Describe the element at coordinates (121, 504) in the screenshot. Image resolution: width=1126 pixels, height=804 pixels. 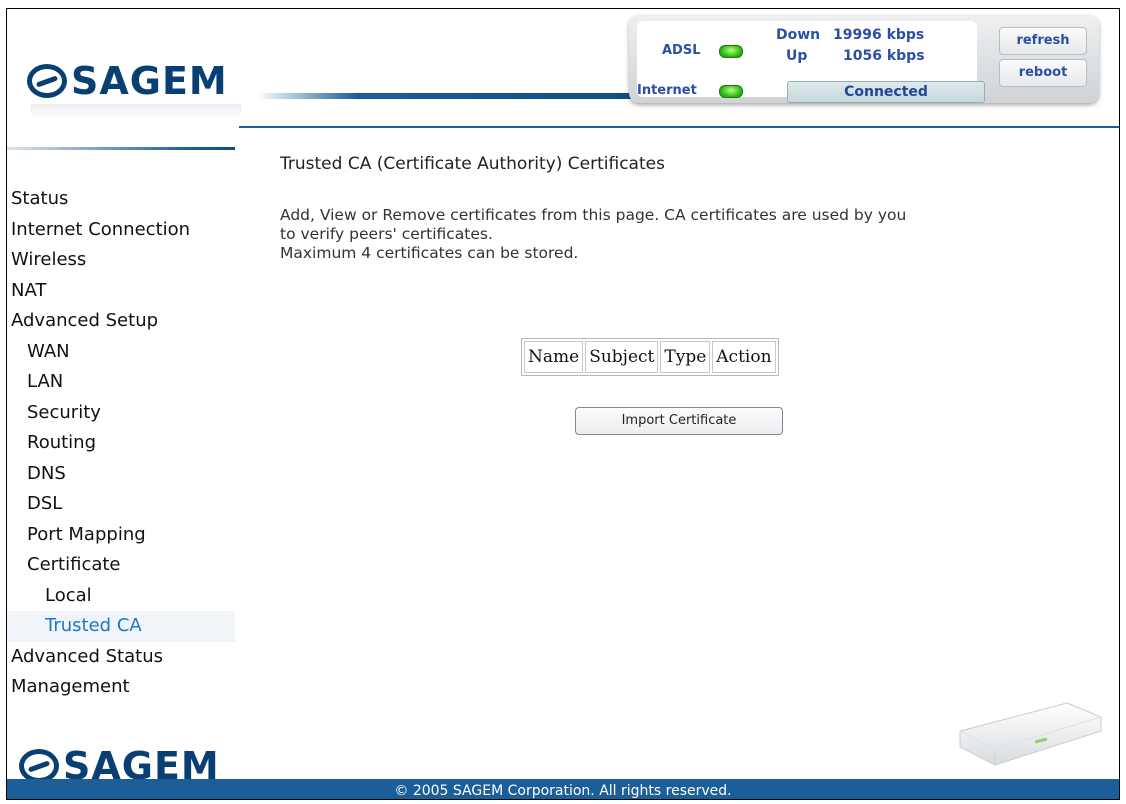
I see `nav-item-dsl: DSL` at that location.